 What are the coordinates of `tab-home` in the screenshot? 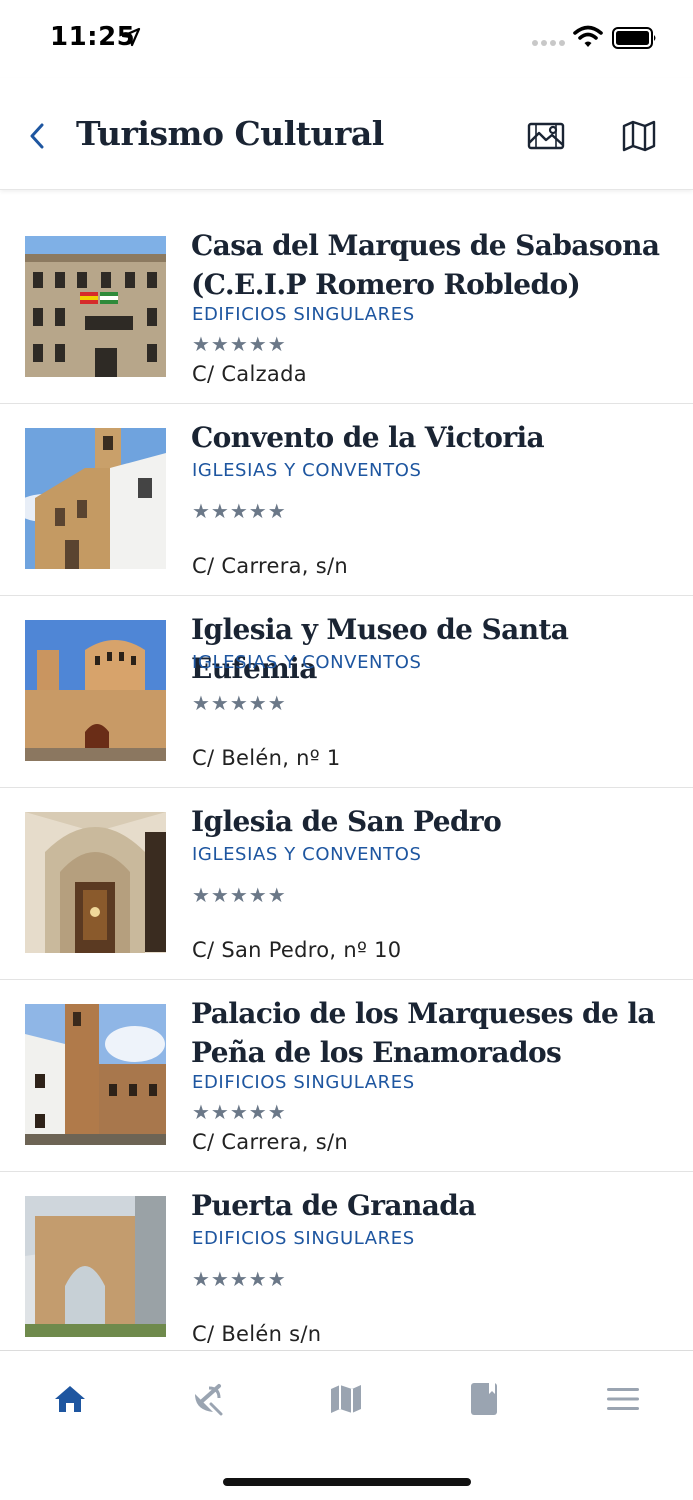 It's located at (70, 1399).